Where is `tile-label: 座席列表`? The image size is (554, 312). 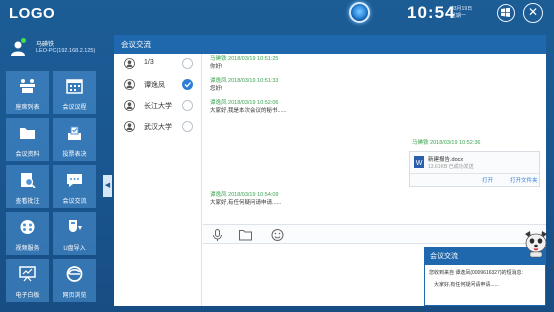
tile-label: 座席列表 is located at coordinates (27, 108).